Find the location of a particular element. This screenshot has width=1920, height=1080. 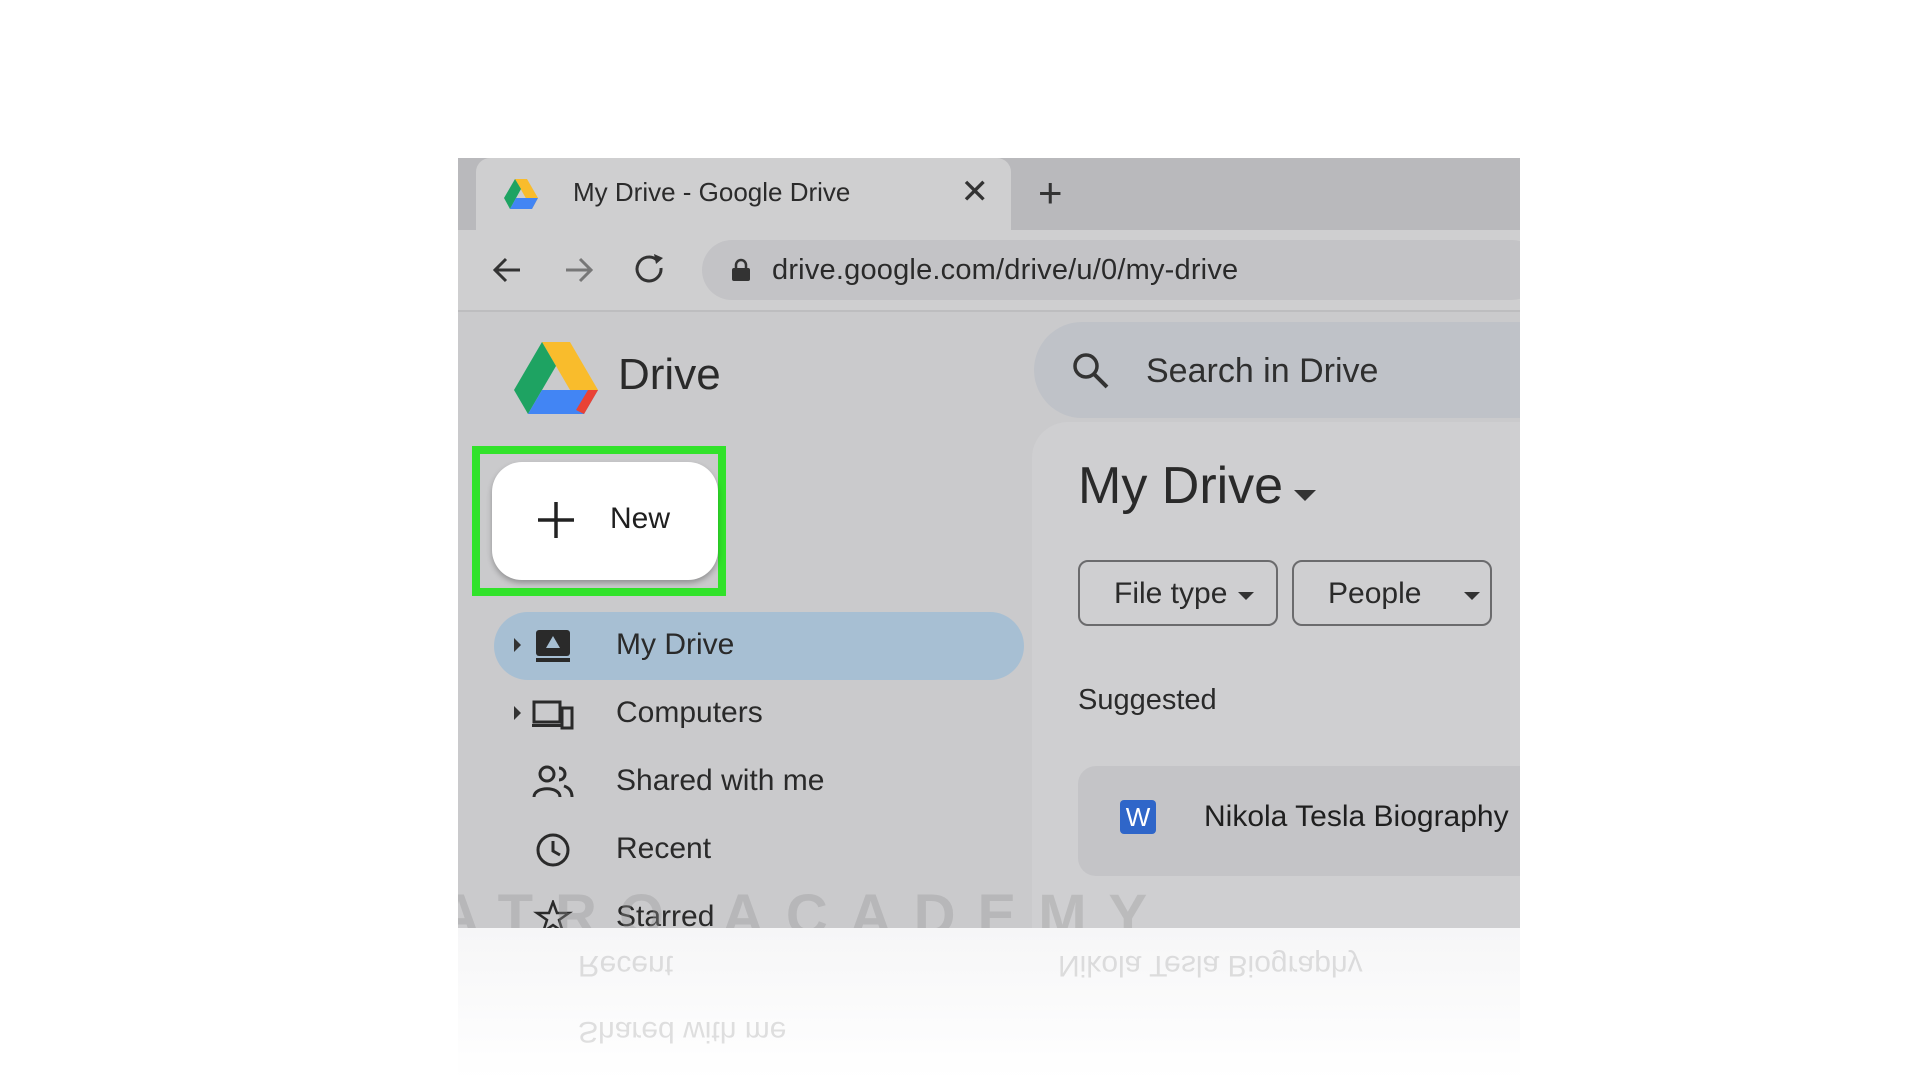

sidebar-item-label: Computers is located at coordinates (689, 712).